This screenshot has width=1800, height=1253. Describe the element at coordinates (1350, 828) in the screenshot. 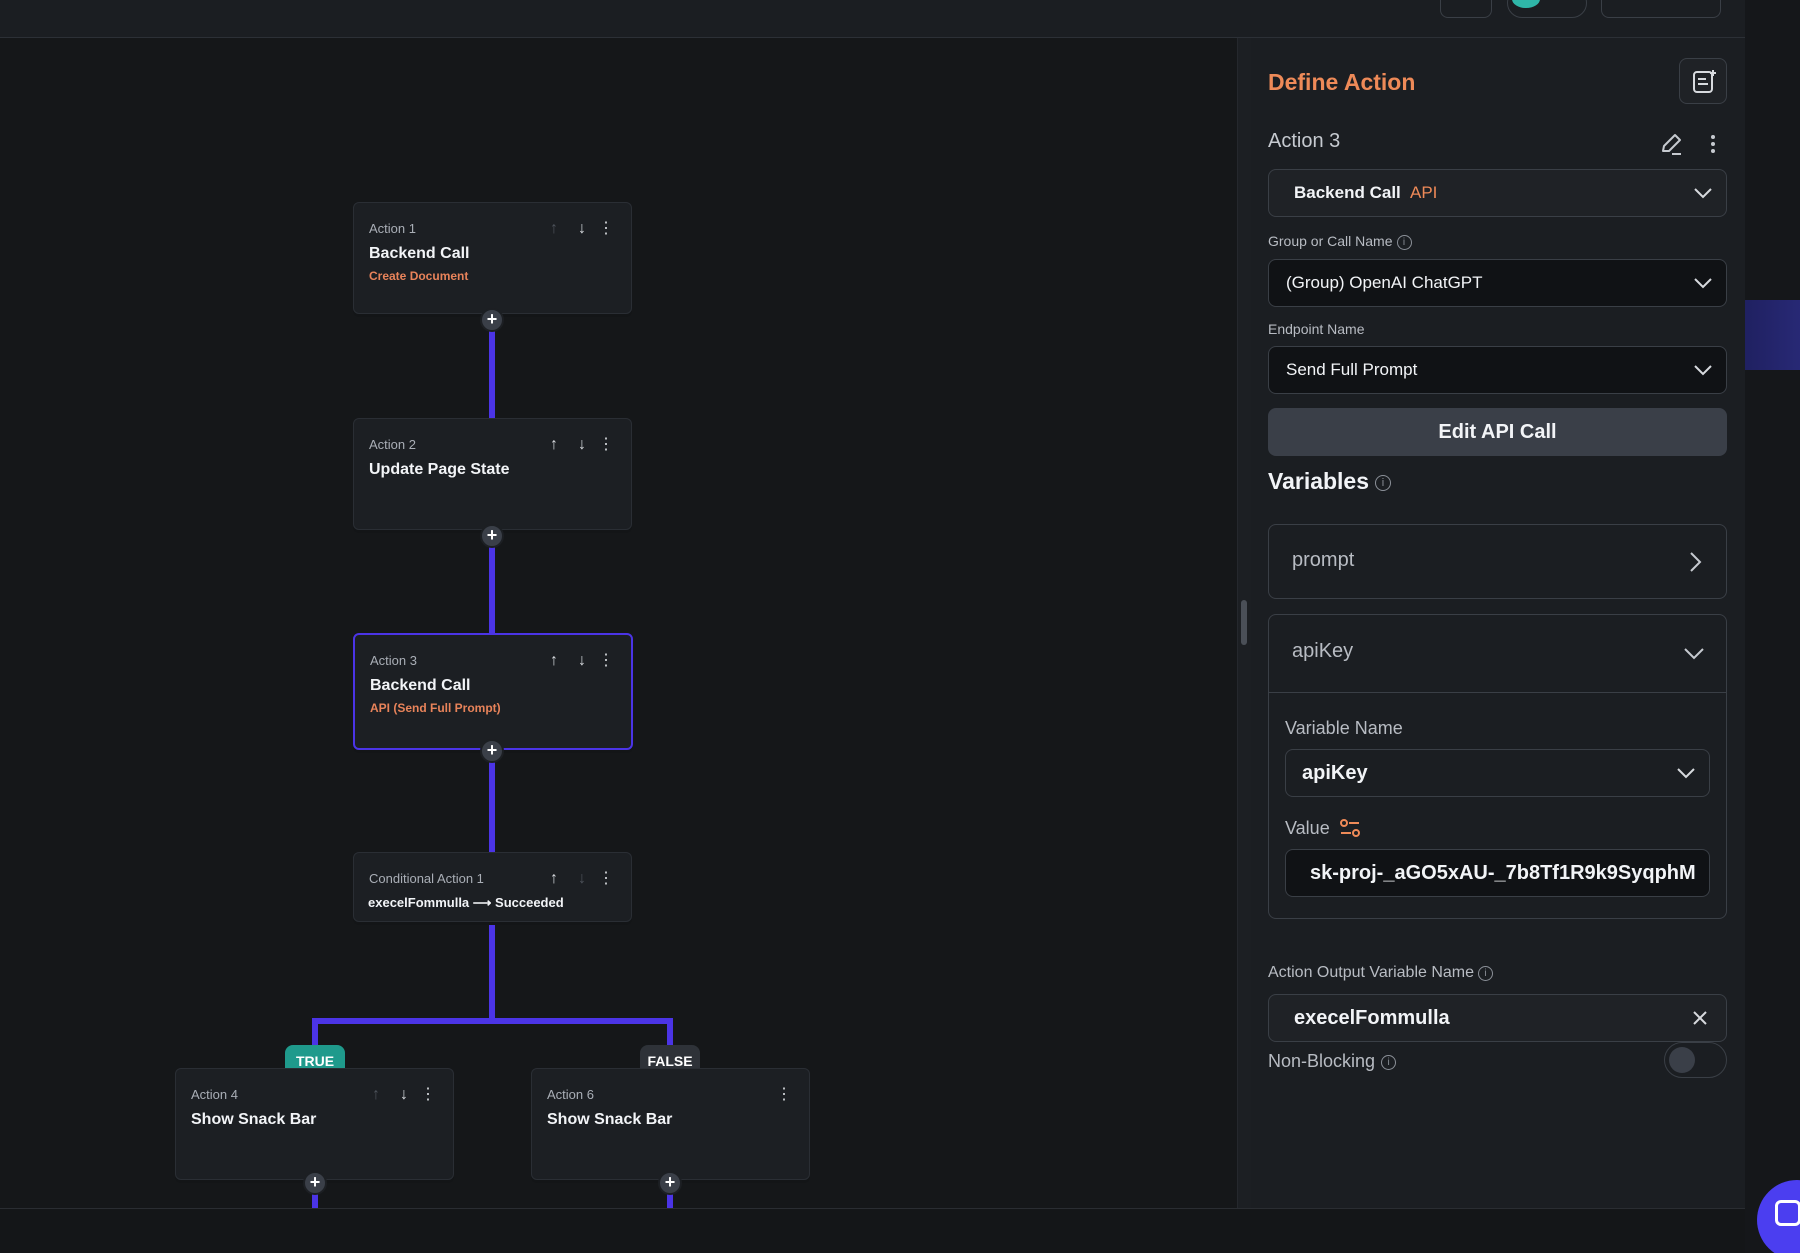

I see `settings-sliders-icon` at that location.